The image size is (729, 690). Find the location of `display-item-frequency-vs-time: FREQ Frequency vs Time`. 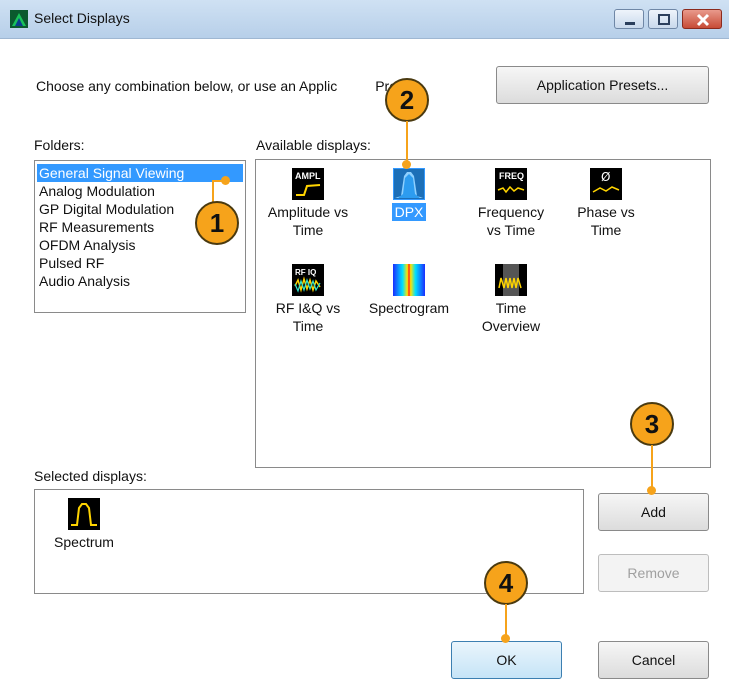

display-item-frequency-vs-time: FREQ Frequency vs Time is located at coordinates (511, 203).